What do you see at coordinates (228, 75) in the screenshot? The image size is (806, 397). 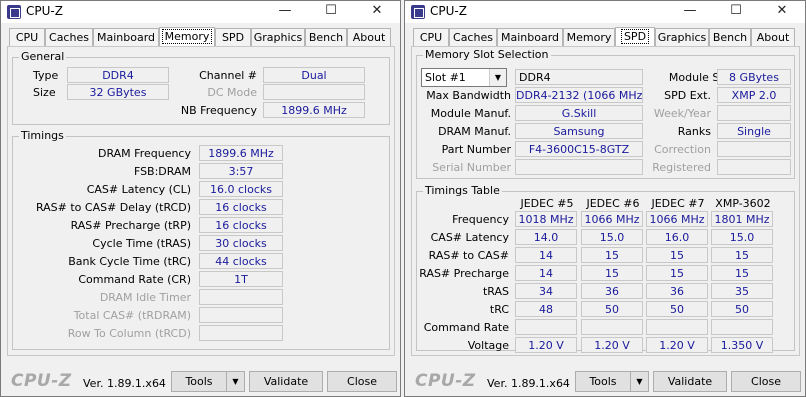 I see `channel-label: Channel #` at bounding box center [228, 75].